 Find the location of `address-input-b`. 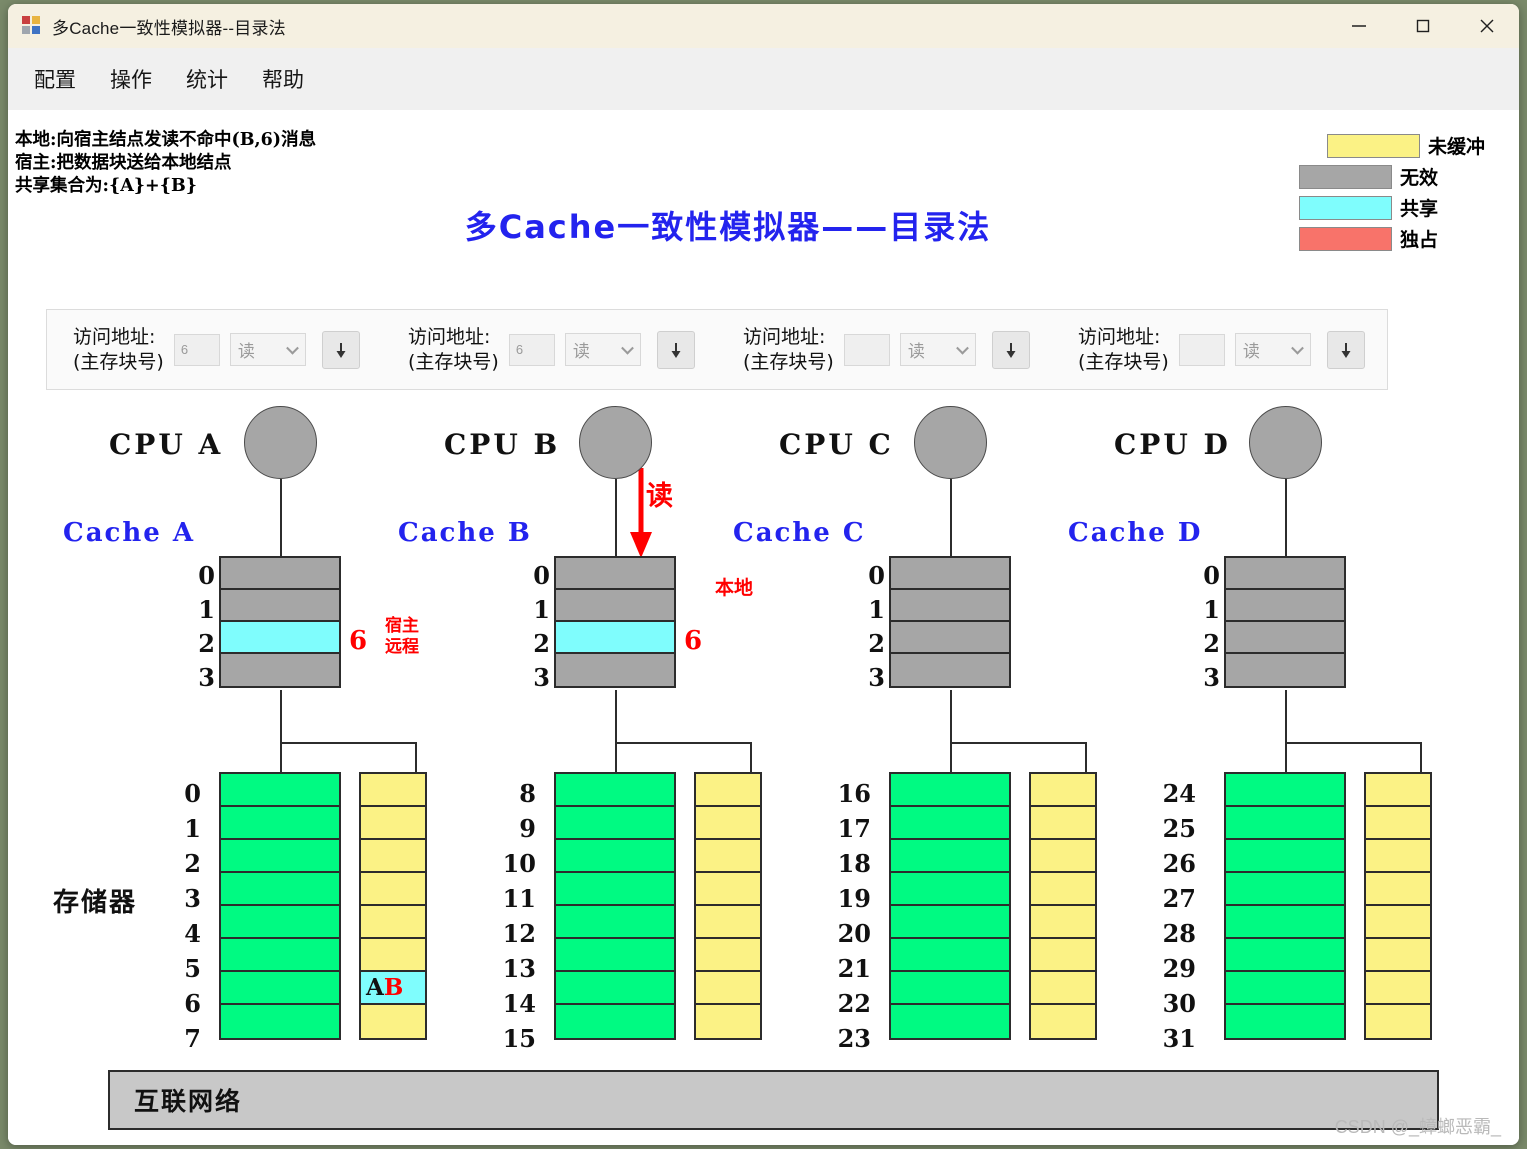

address-input-b is located at coordinates (531, 349).